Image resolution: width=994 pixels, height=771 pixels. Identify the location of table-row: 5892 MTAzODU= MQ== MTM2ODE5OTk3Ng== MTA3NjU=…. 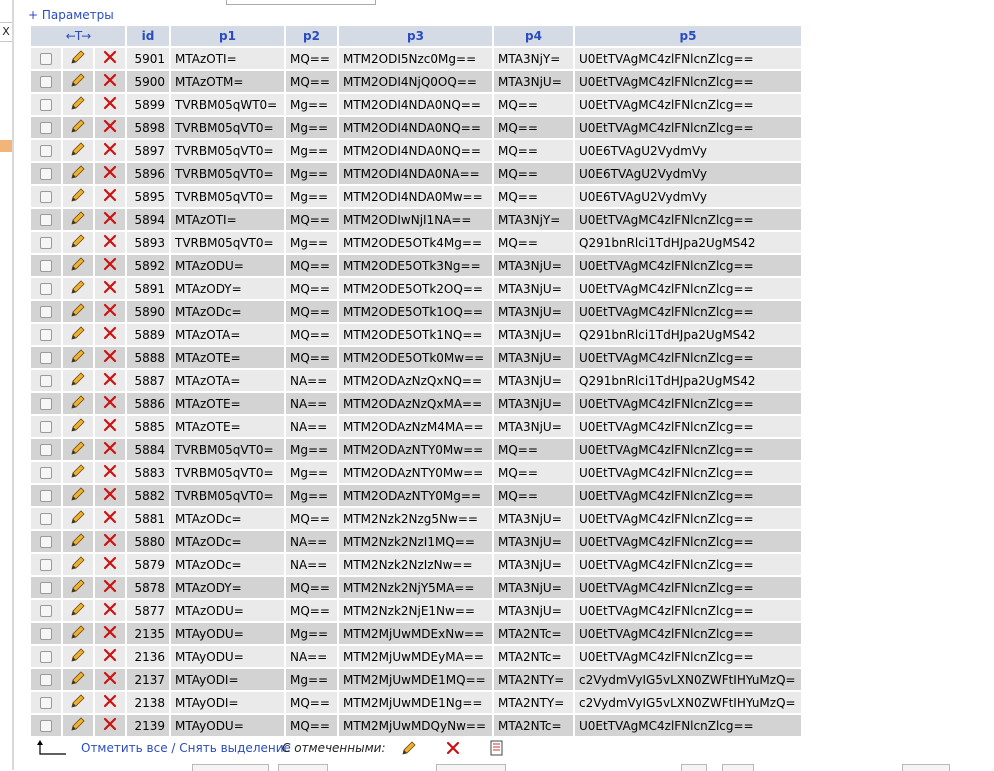
(416, 266).